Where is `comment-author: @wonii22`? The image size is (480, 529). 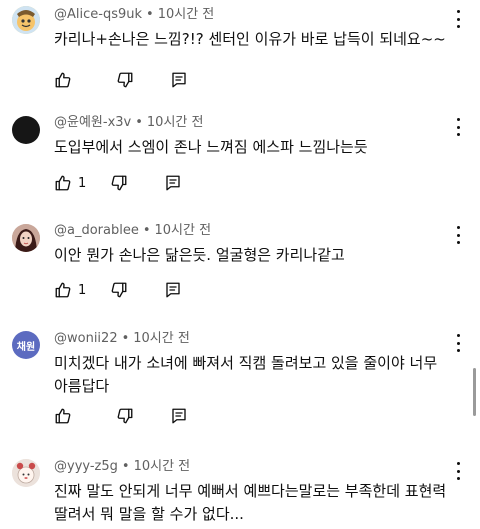
comment-author: @wonii22 is located at coordinates (86, 338).